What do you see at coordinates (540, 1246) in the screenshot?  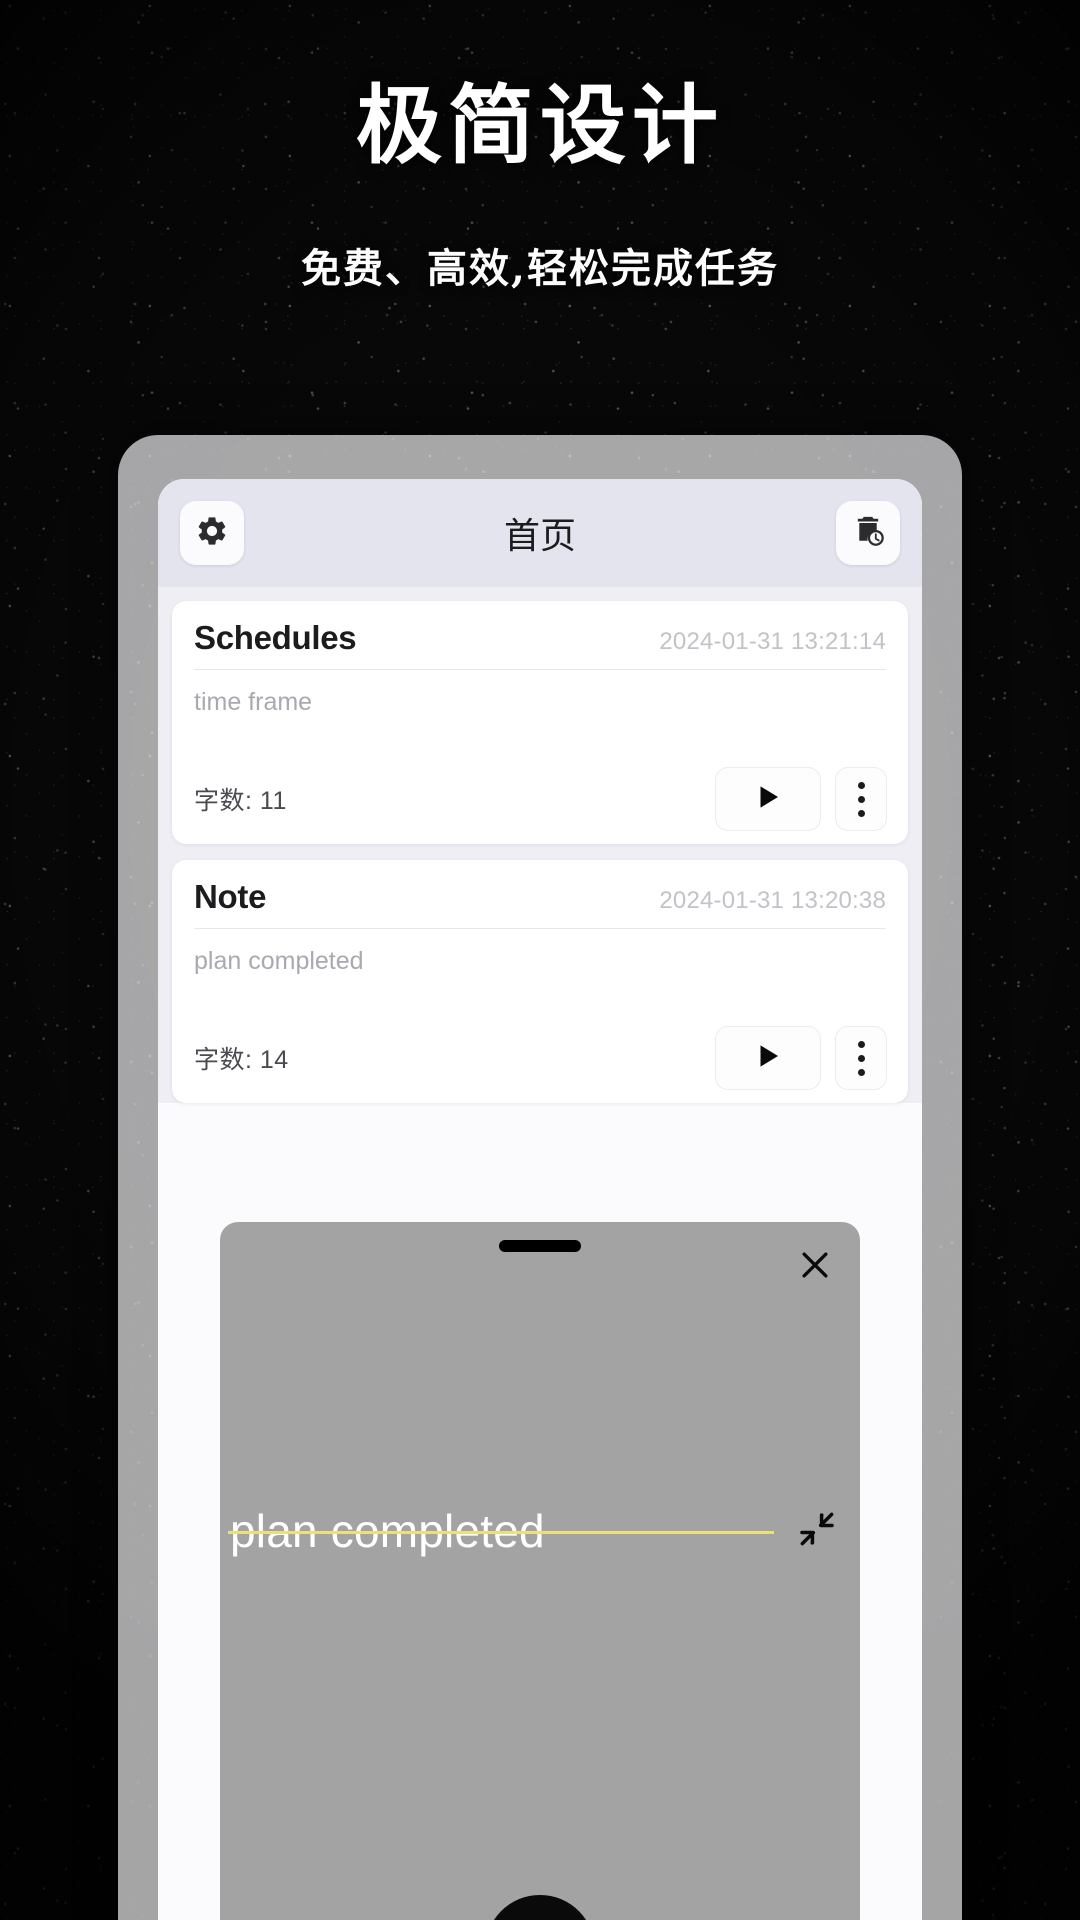 I see `drag-handle` at bounding box center [540, 1246].